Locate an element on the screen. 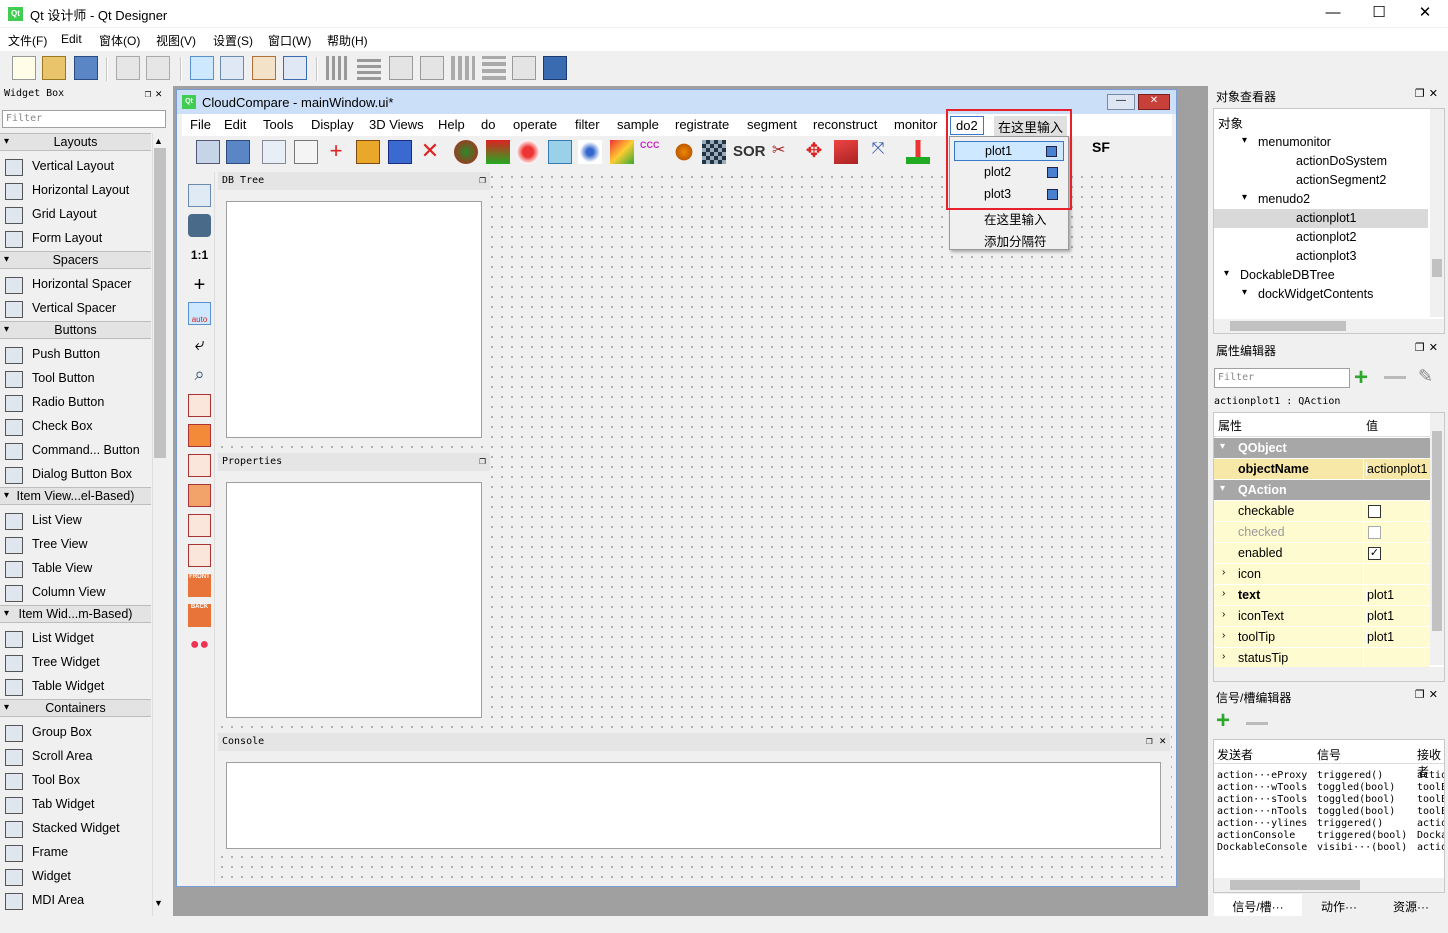  widget-item: Widget is located at coordinates (75, 877).